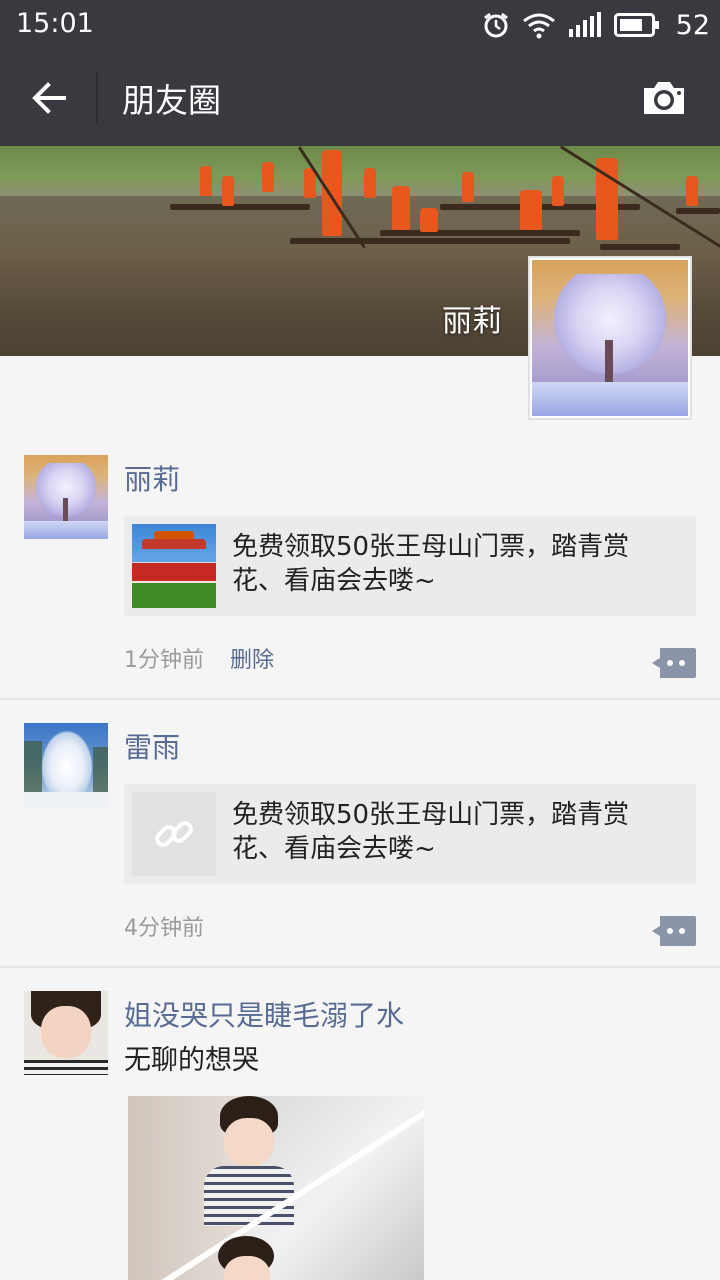 The image size is (720, 1280). What do you see at coordinates (692, 25) in the screenshot?
I see `battery-level: 52` at bounding box center [692, 25].